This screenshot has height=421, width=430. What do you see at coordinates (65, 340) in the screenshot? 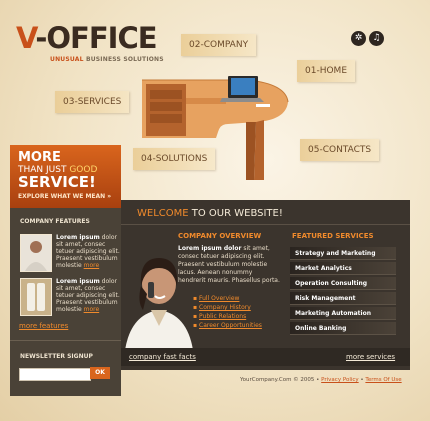
I see `sidebar-divider` at bounding box center [65, 340].